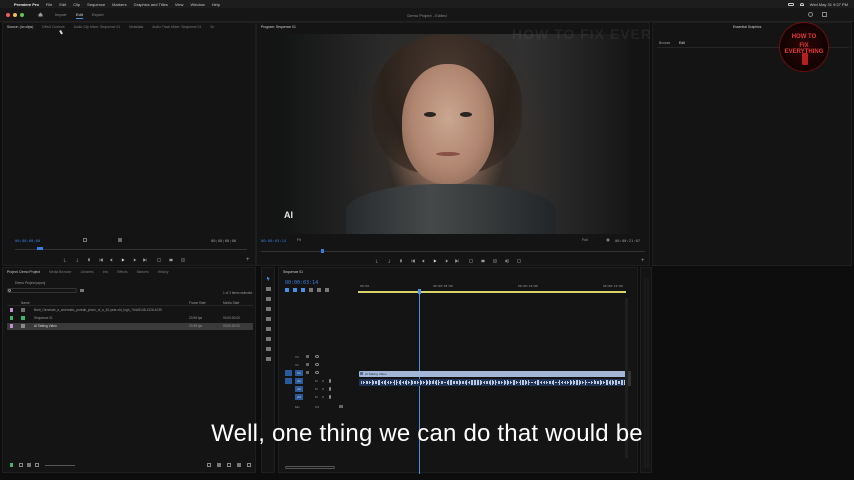 This screenshot has height=480, width=854. I want to click on rectangle-tool-icon, so click(268, 339).